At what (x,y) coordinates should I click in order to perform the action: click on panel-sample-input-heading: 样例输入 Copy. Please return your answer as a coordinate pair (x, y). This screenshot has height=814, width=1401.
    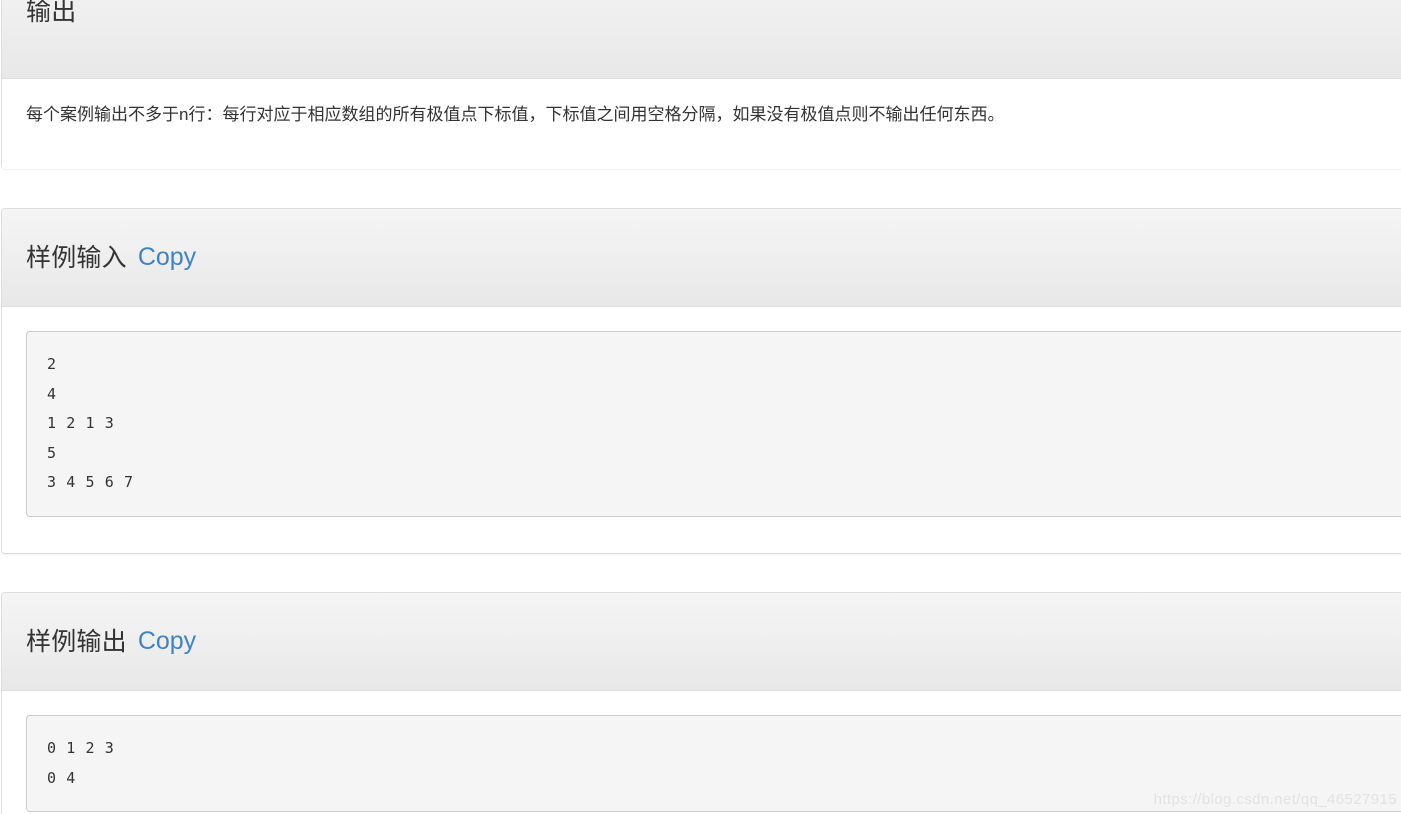
    Looking at the image, I should click on (701, 258).